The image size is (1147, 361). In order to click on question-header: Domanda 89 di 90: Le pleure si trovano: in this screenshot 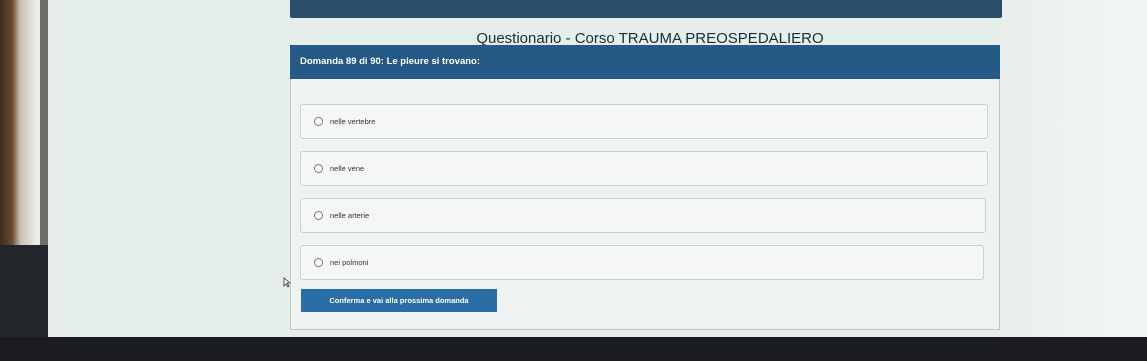, I will do `click(645, 62)`.